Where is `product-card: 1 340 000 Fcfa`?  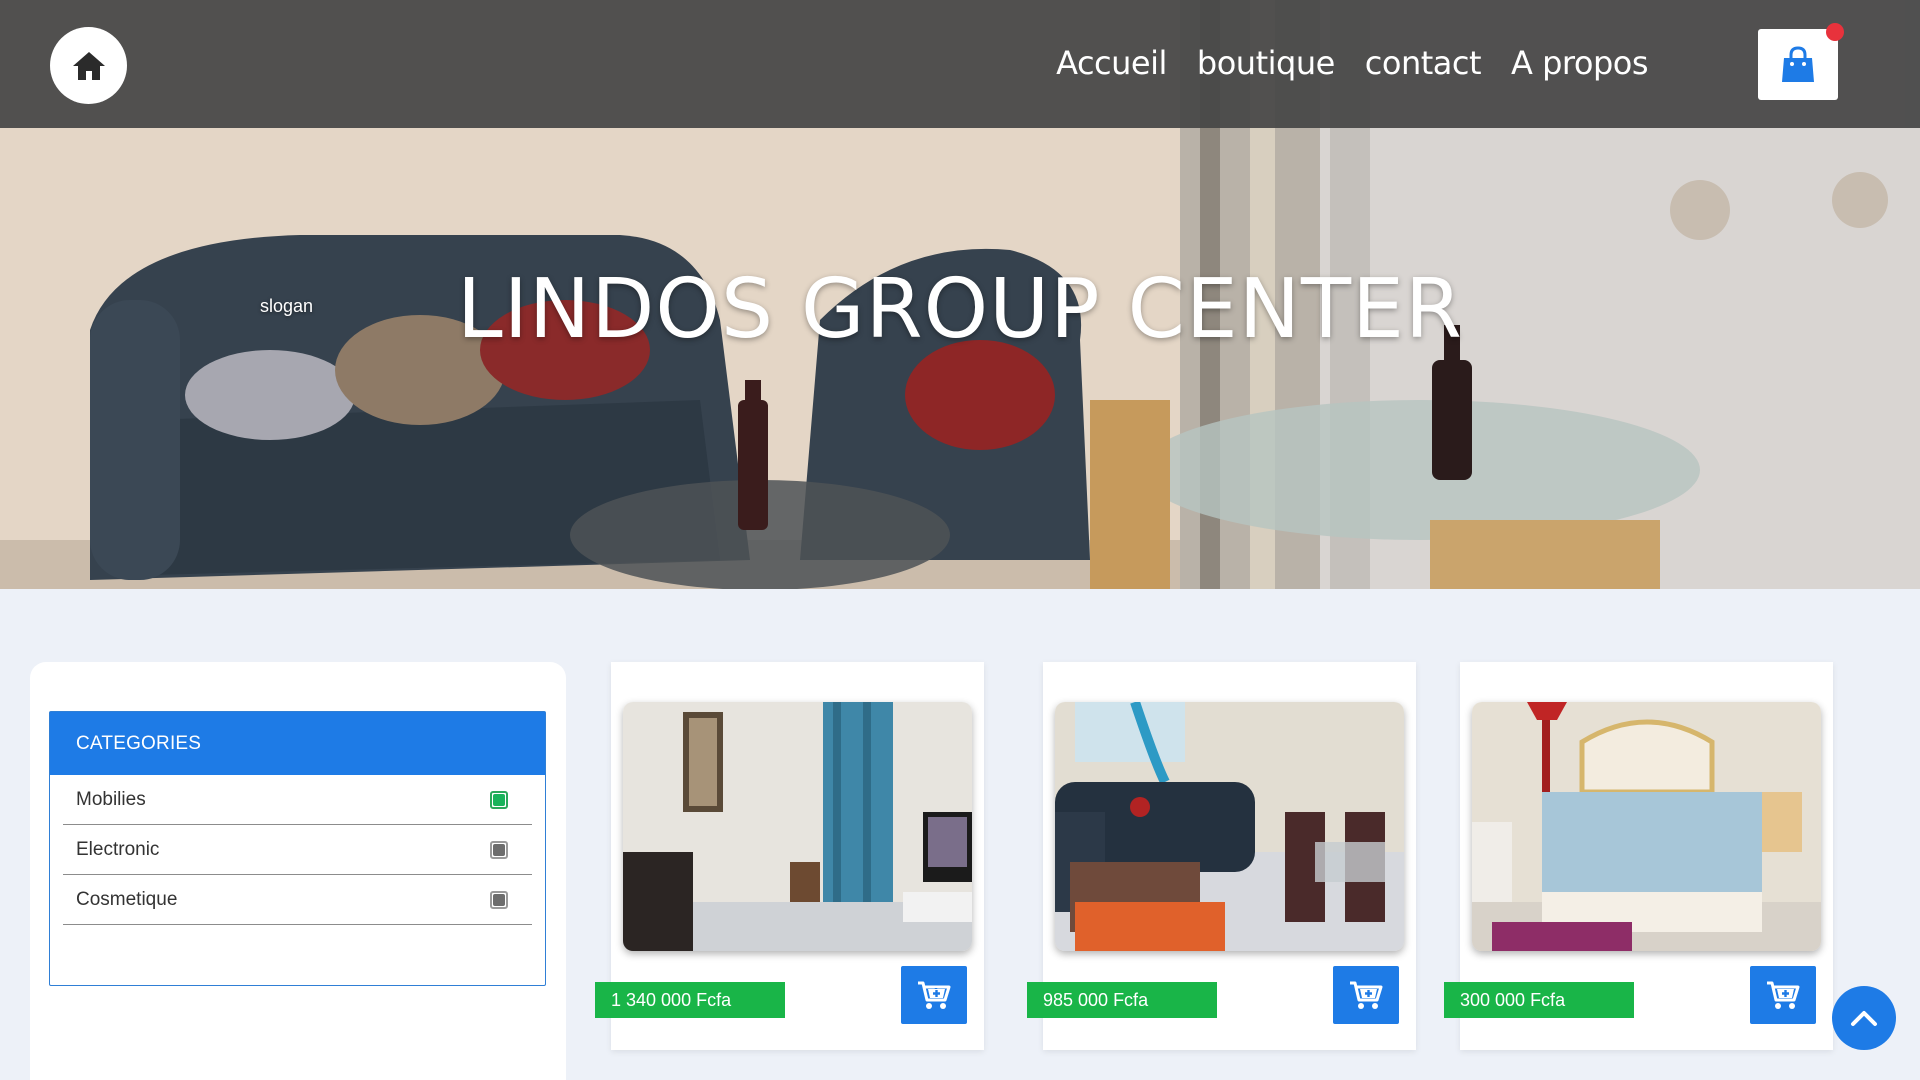 product-card: 1 340 000 Fcfa is located at coordinates (789, 856).